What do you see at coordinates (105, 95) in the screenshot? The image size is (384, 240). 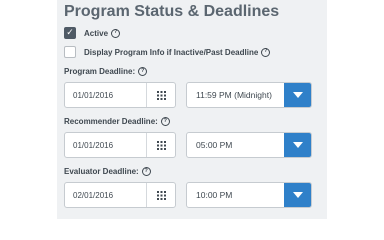 I see `program-deadline-date-input` at bounding box center [105, 95].